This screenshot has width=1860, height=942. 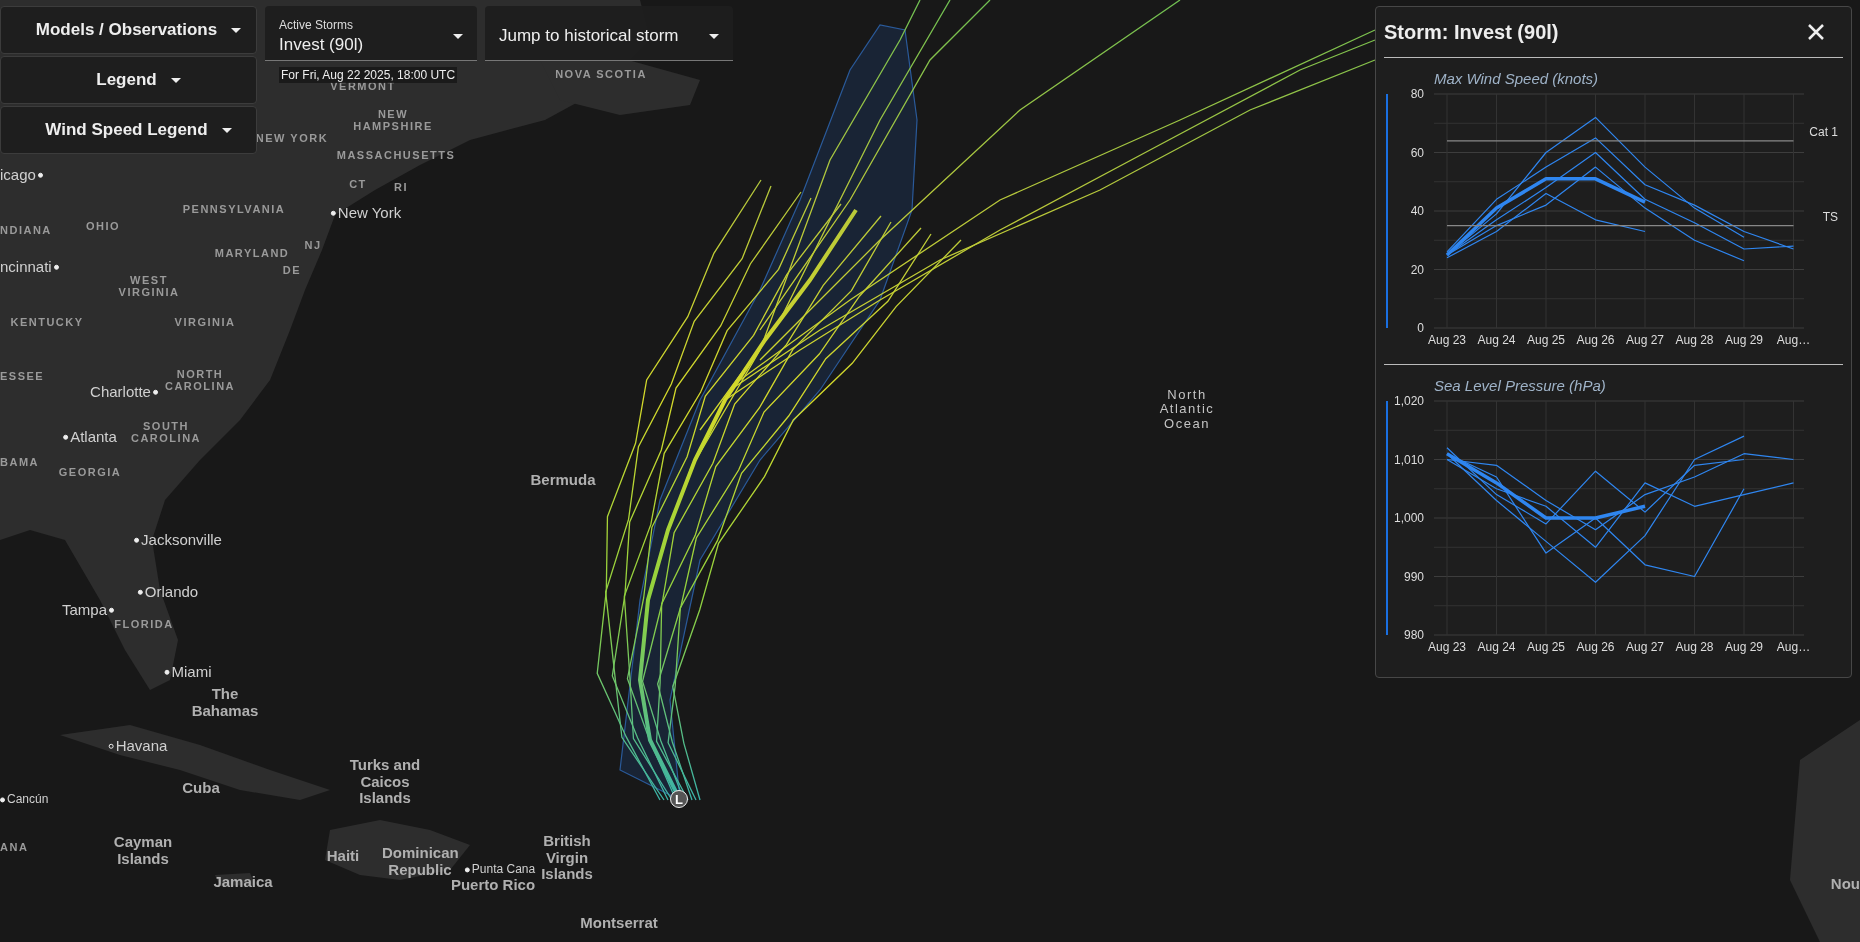 I want to click on map-label: NEW HAMPSHIRE, so click(x=393, y=120).